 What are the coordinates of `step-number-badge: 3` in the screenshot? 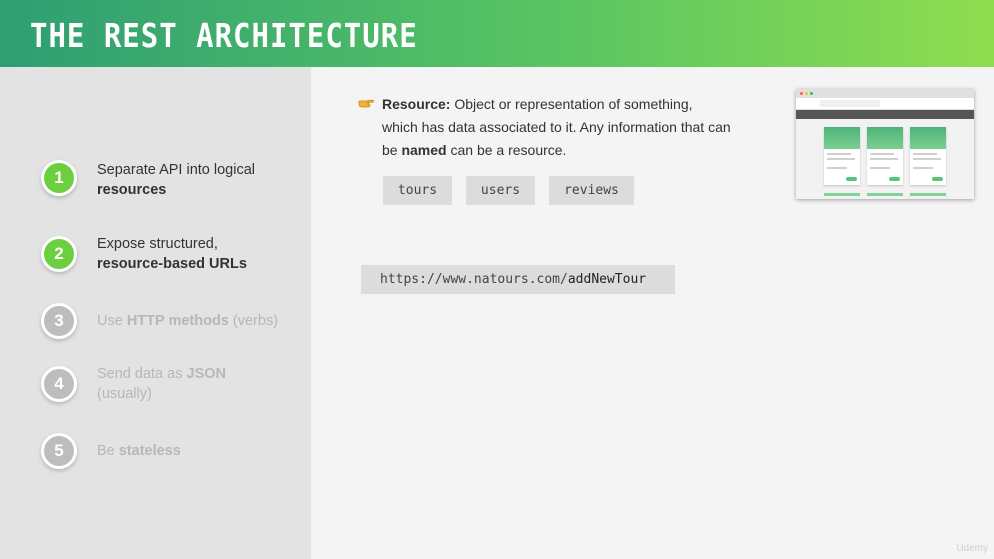 It's located at (59, 321).